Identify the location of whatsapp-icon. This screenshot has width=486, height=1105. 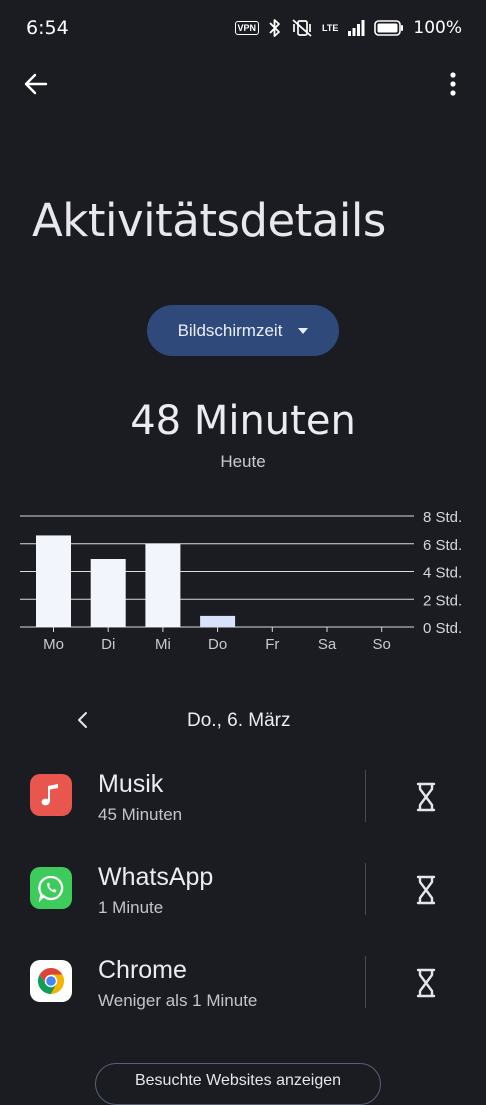
(51, 888).